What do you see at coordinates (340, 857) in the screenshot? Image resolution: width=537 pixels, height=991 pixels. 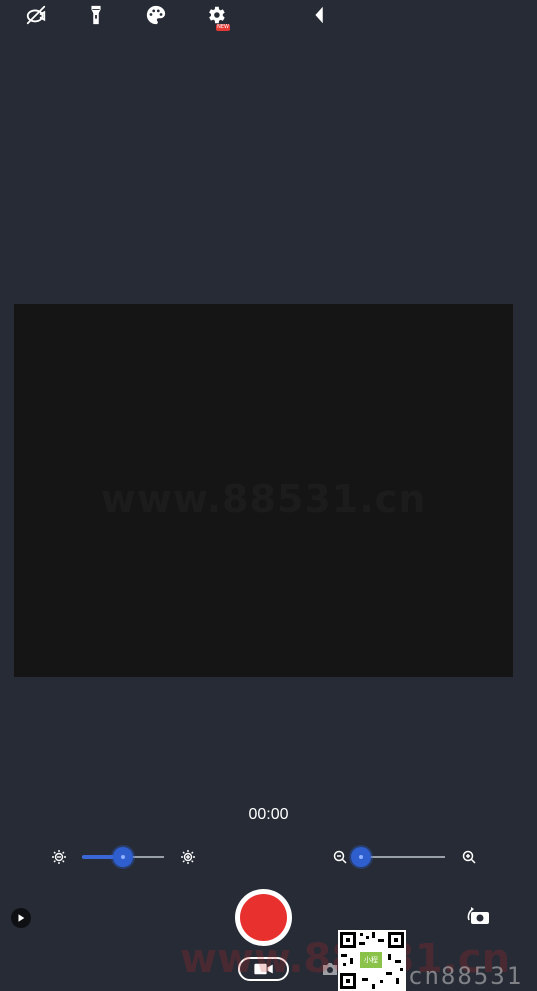 I see `zoom-out-icon` at bounding box center [340, 857].